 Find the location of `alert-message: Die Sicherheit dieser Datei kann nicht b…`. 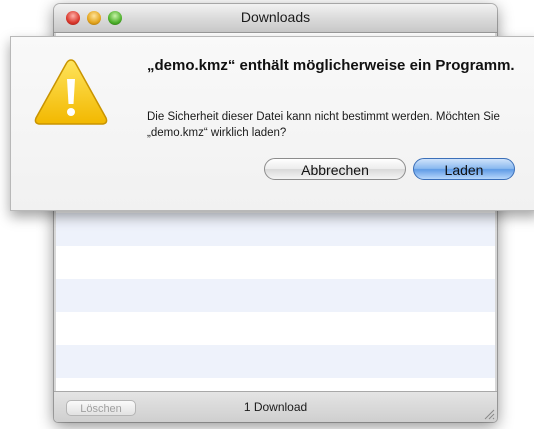

alert-message: Die Sicherheit dieser Datei kann nicht b… is located at coordinates (323, 125).